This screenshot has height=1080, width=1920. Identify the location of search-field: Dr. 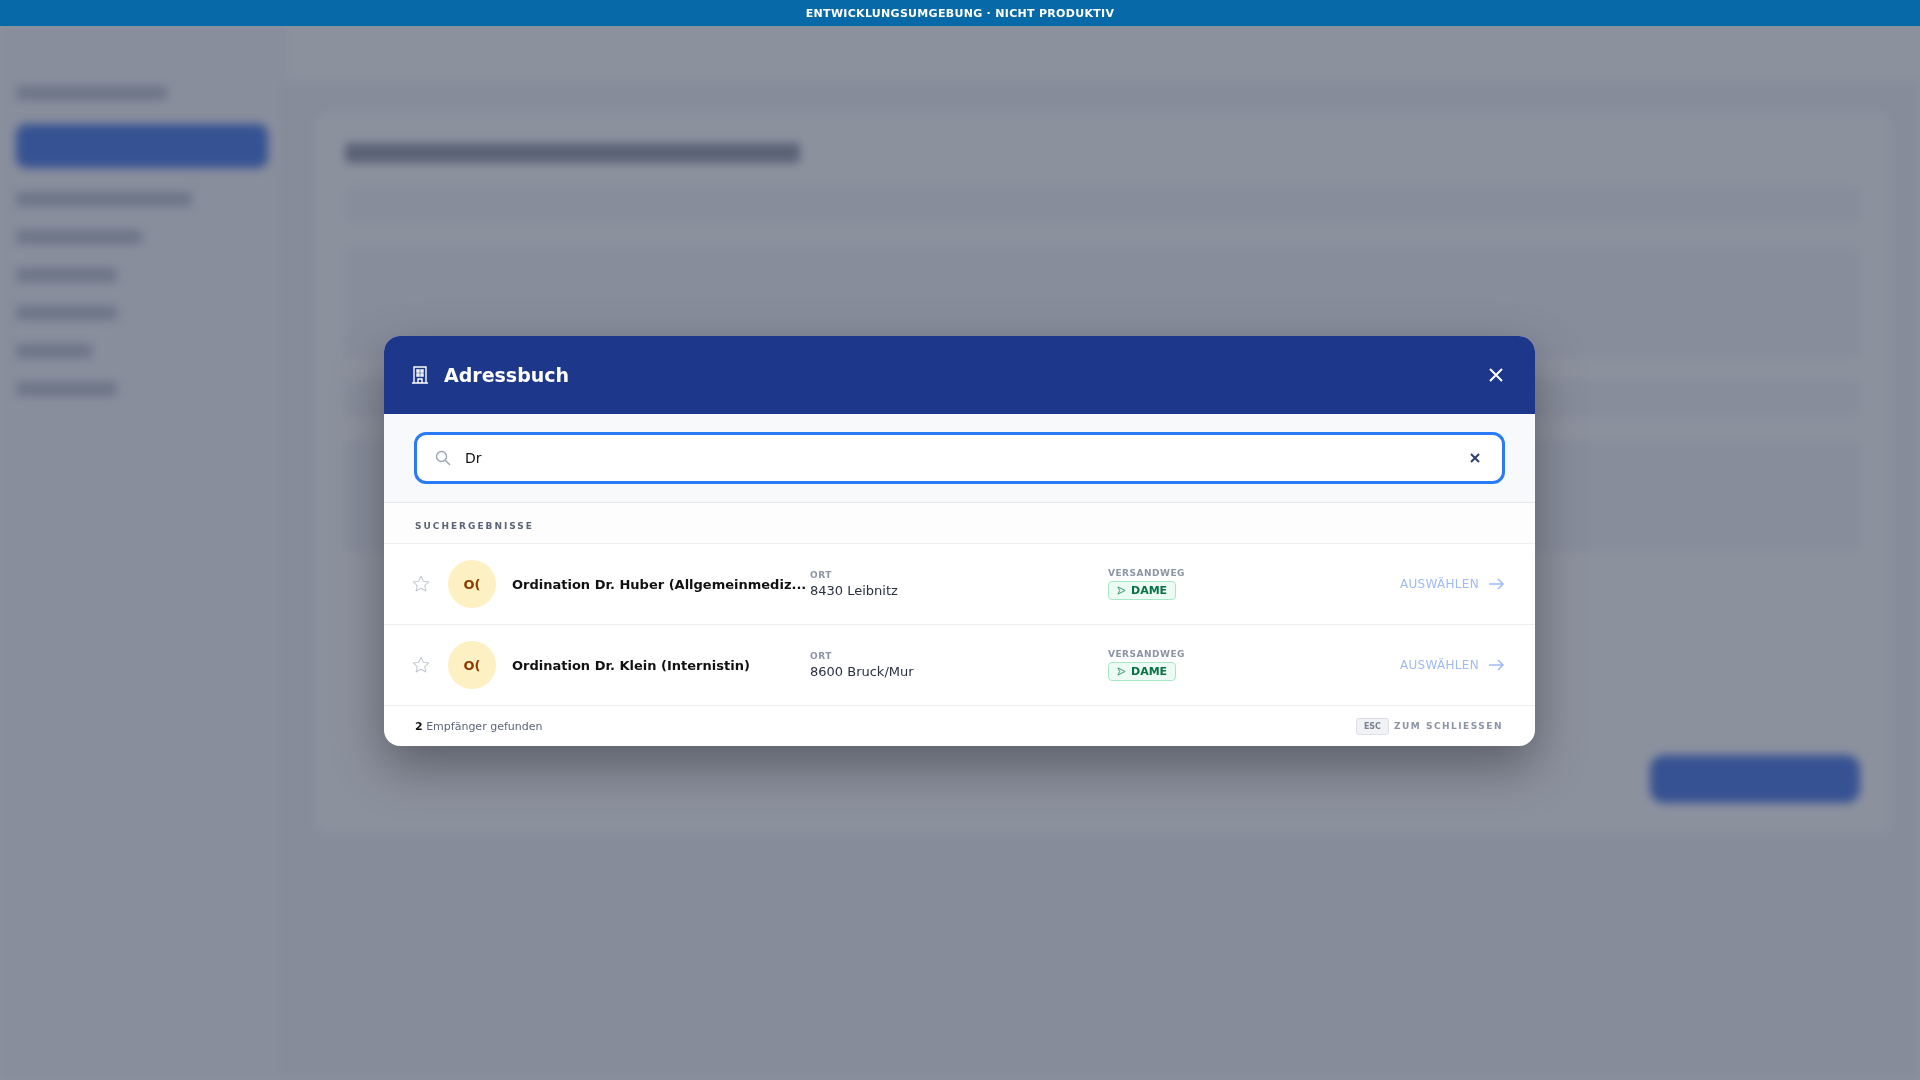
(959, 458).